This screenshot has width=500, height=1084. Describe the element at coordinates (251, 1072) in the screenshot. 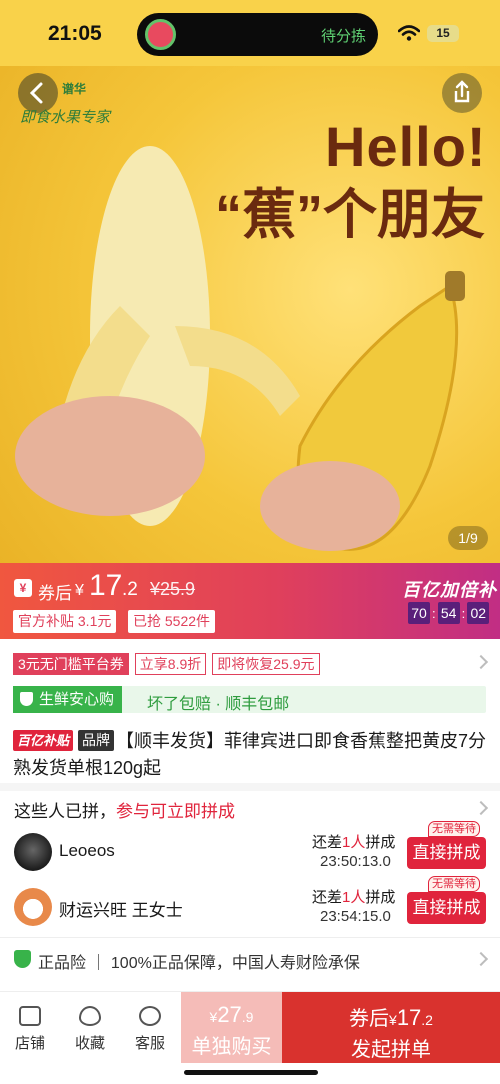

I see `home-indicator` at that location.